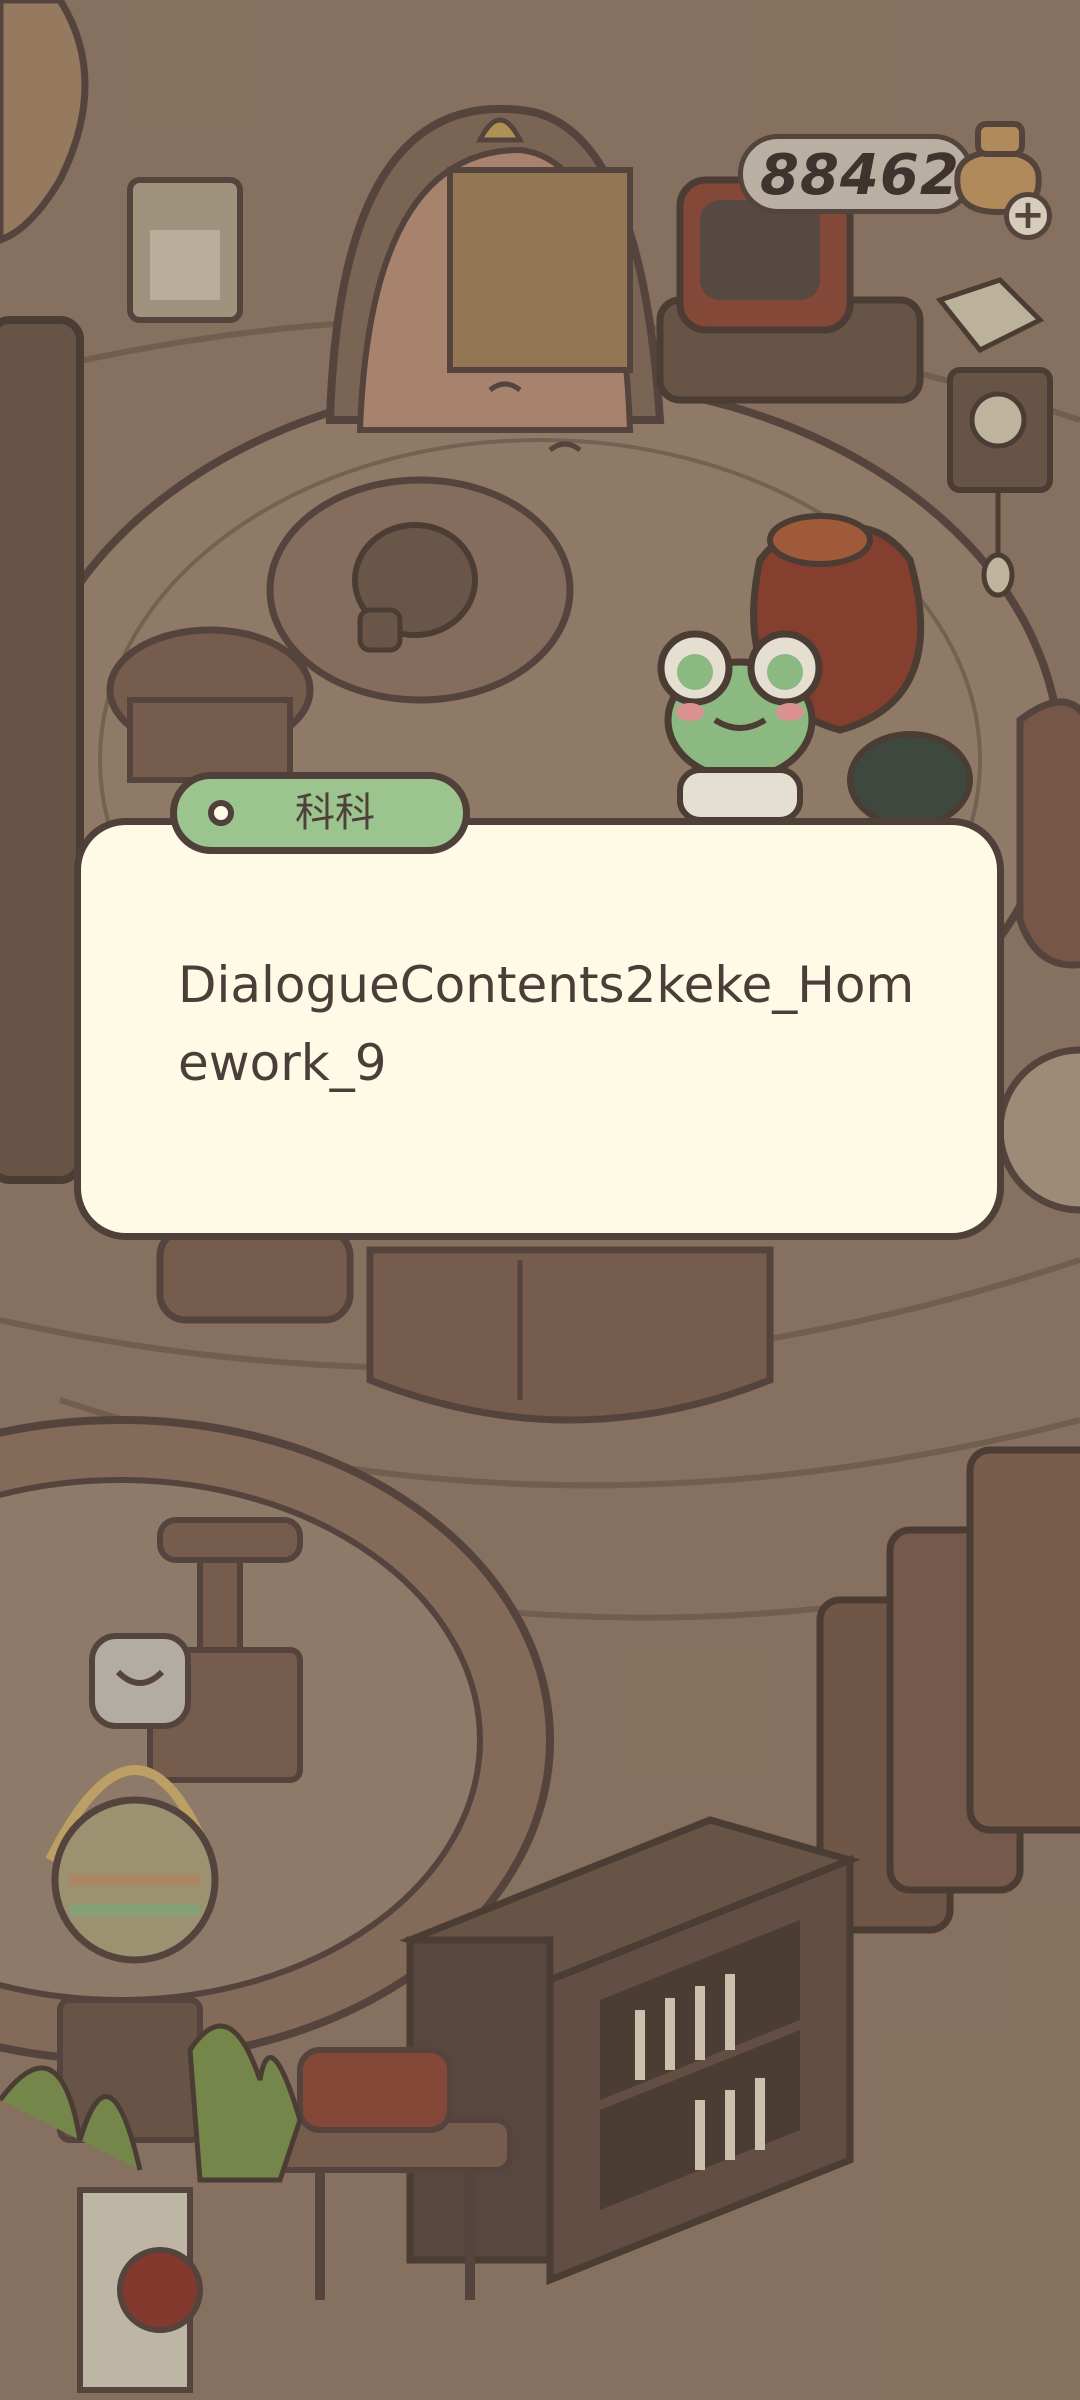  I want to click on book-stack, so click(130, 2195).